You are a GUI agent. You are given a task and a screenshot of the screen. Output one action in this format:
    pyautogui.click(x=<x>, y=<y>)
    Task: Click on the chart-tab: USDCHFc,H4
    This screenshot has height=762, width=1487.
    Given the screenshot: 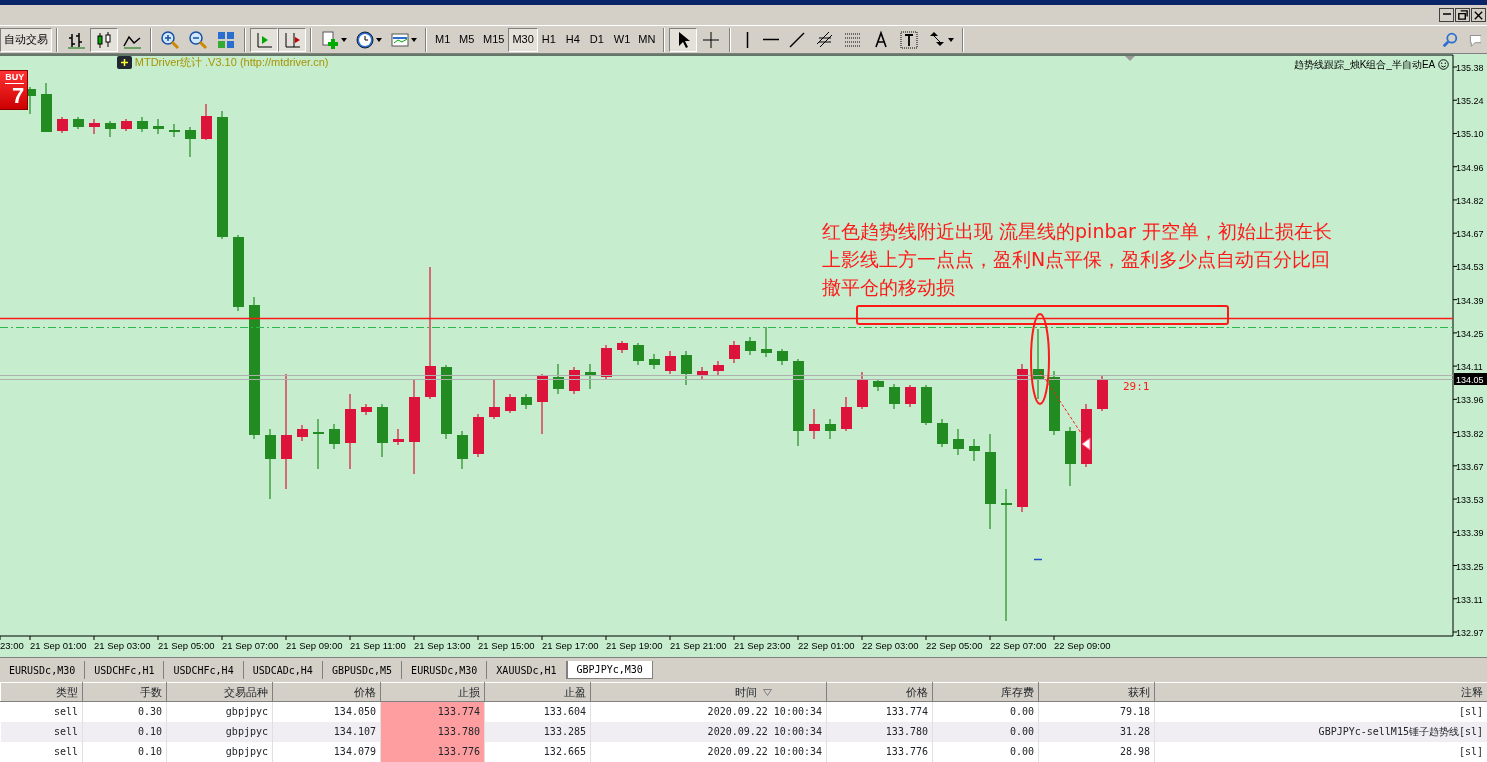 What is the action you would take?
    pyautogui.click(x=204, y=670)
    